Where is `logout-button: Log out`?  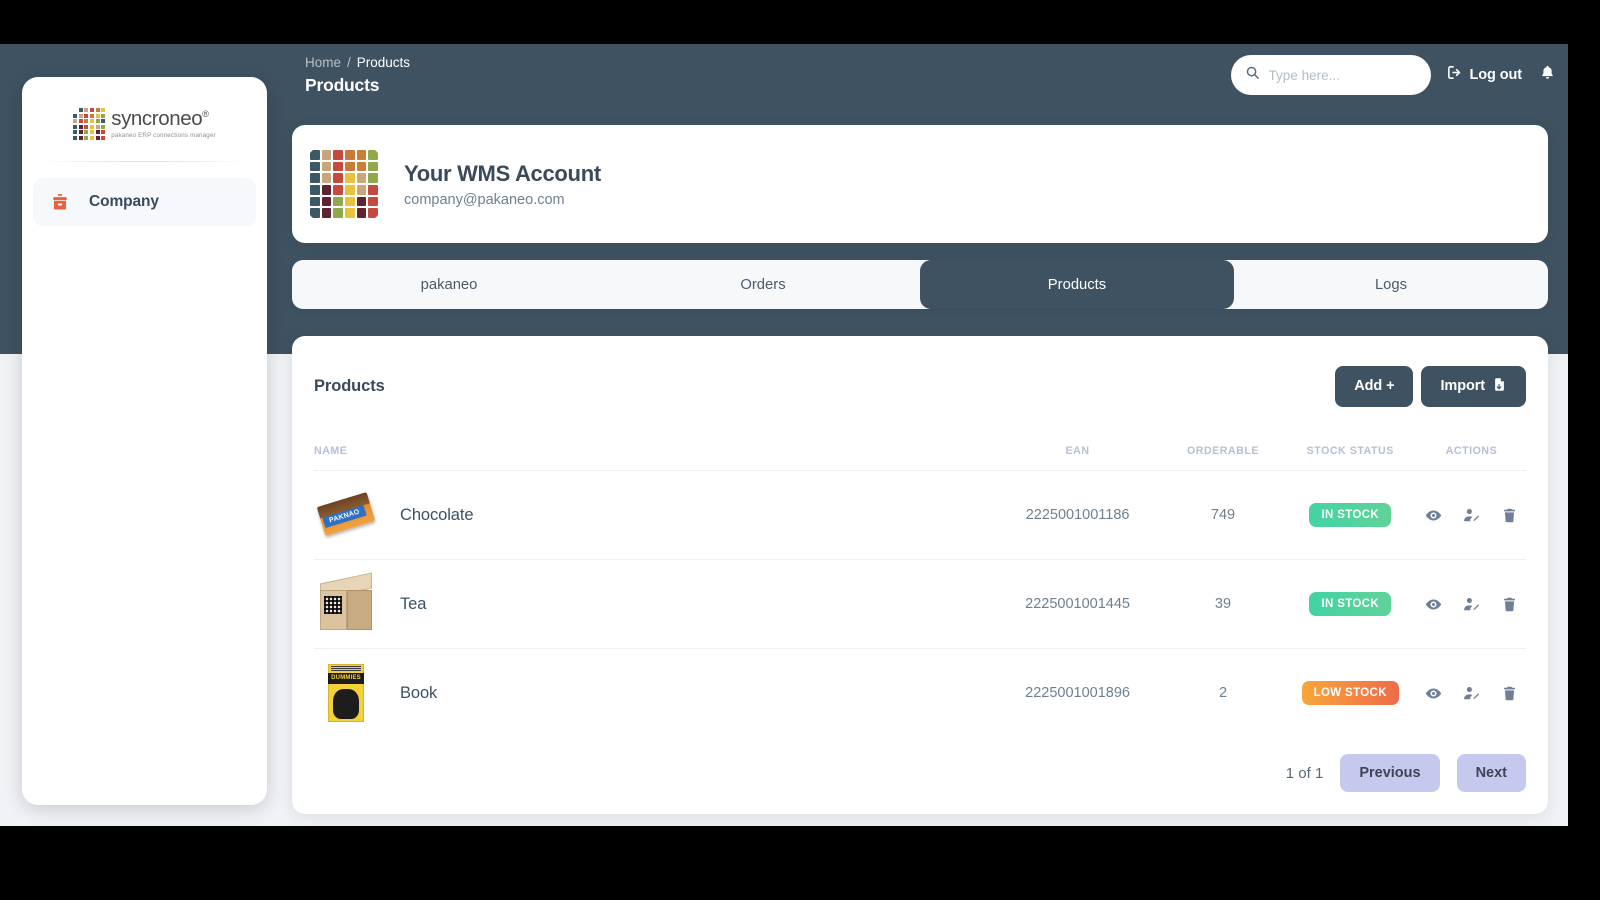 logout-button: Log out is located at coordinates (1484, 75).